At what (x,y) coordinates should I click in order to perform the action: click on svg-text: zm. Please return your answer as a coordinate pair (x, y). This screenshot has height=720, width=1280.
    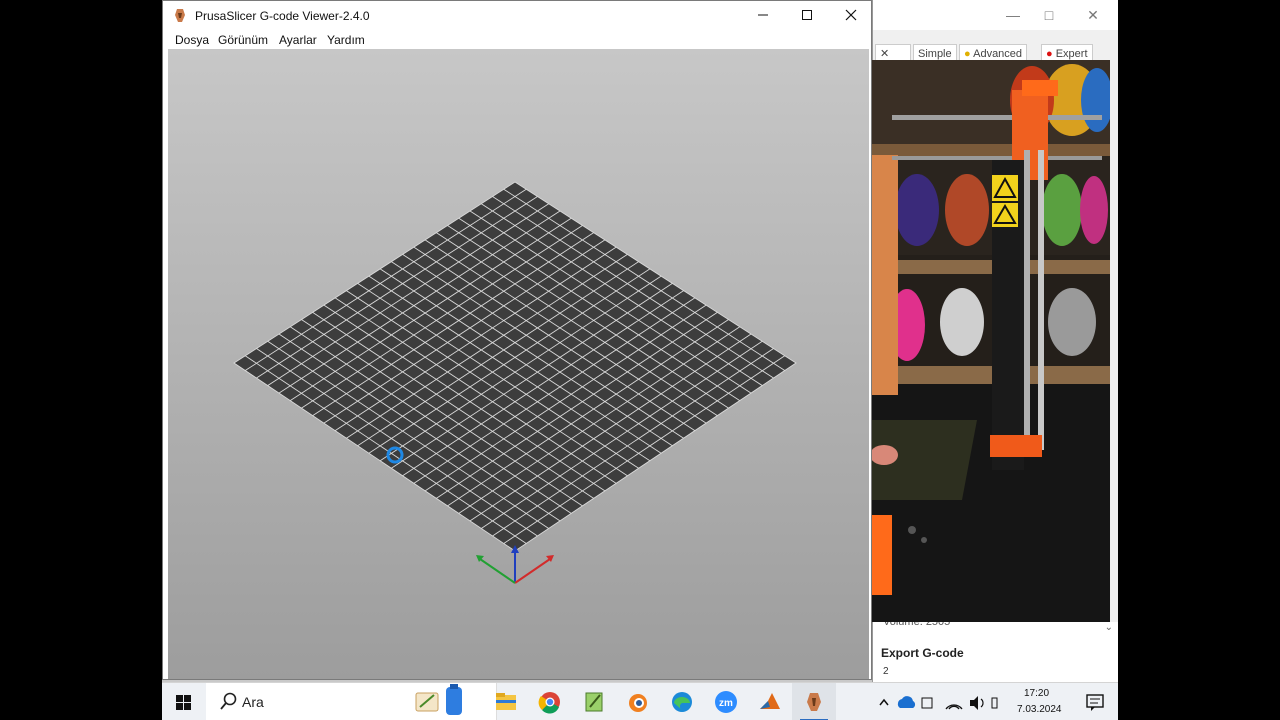
    Looking at the image, I should click on (726, 703).